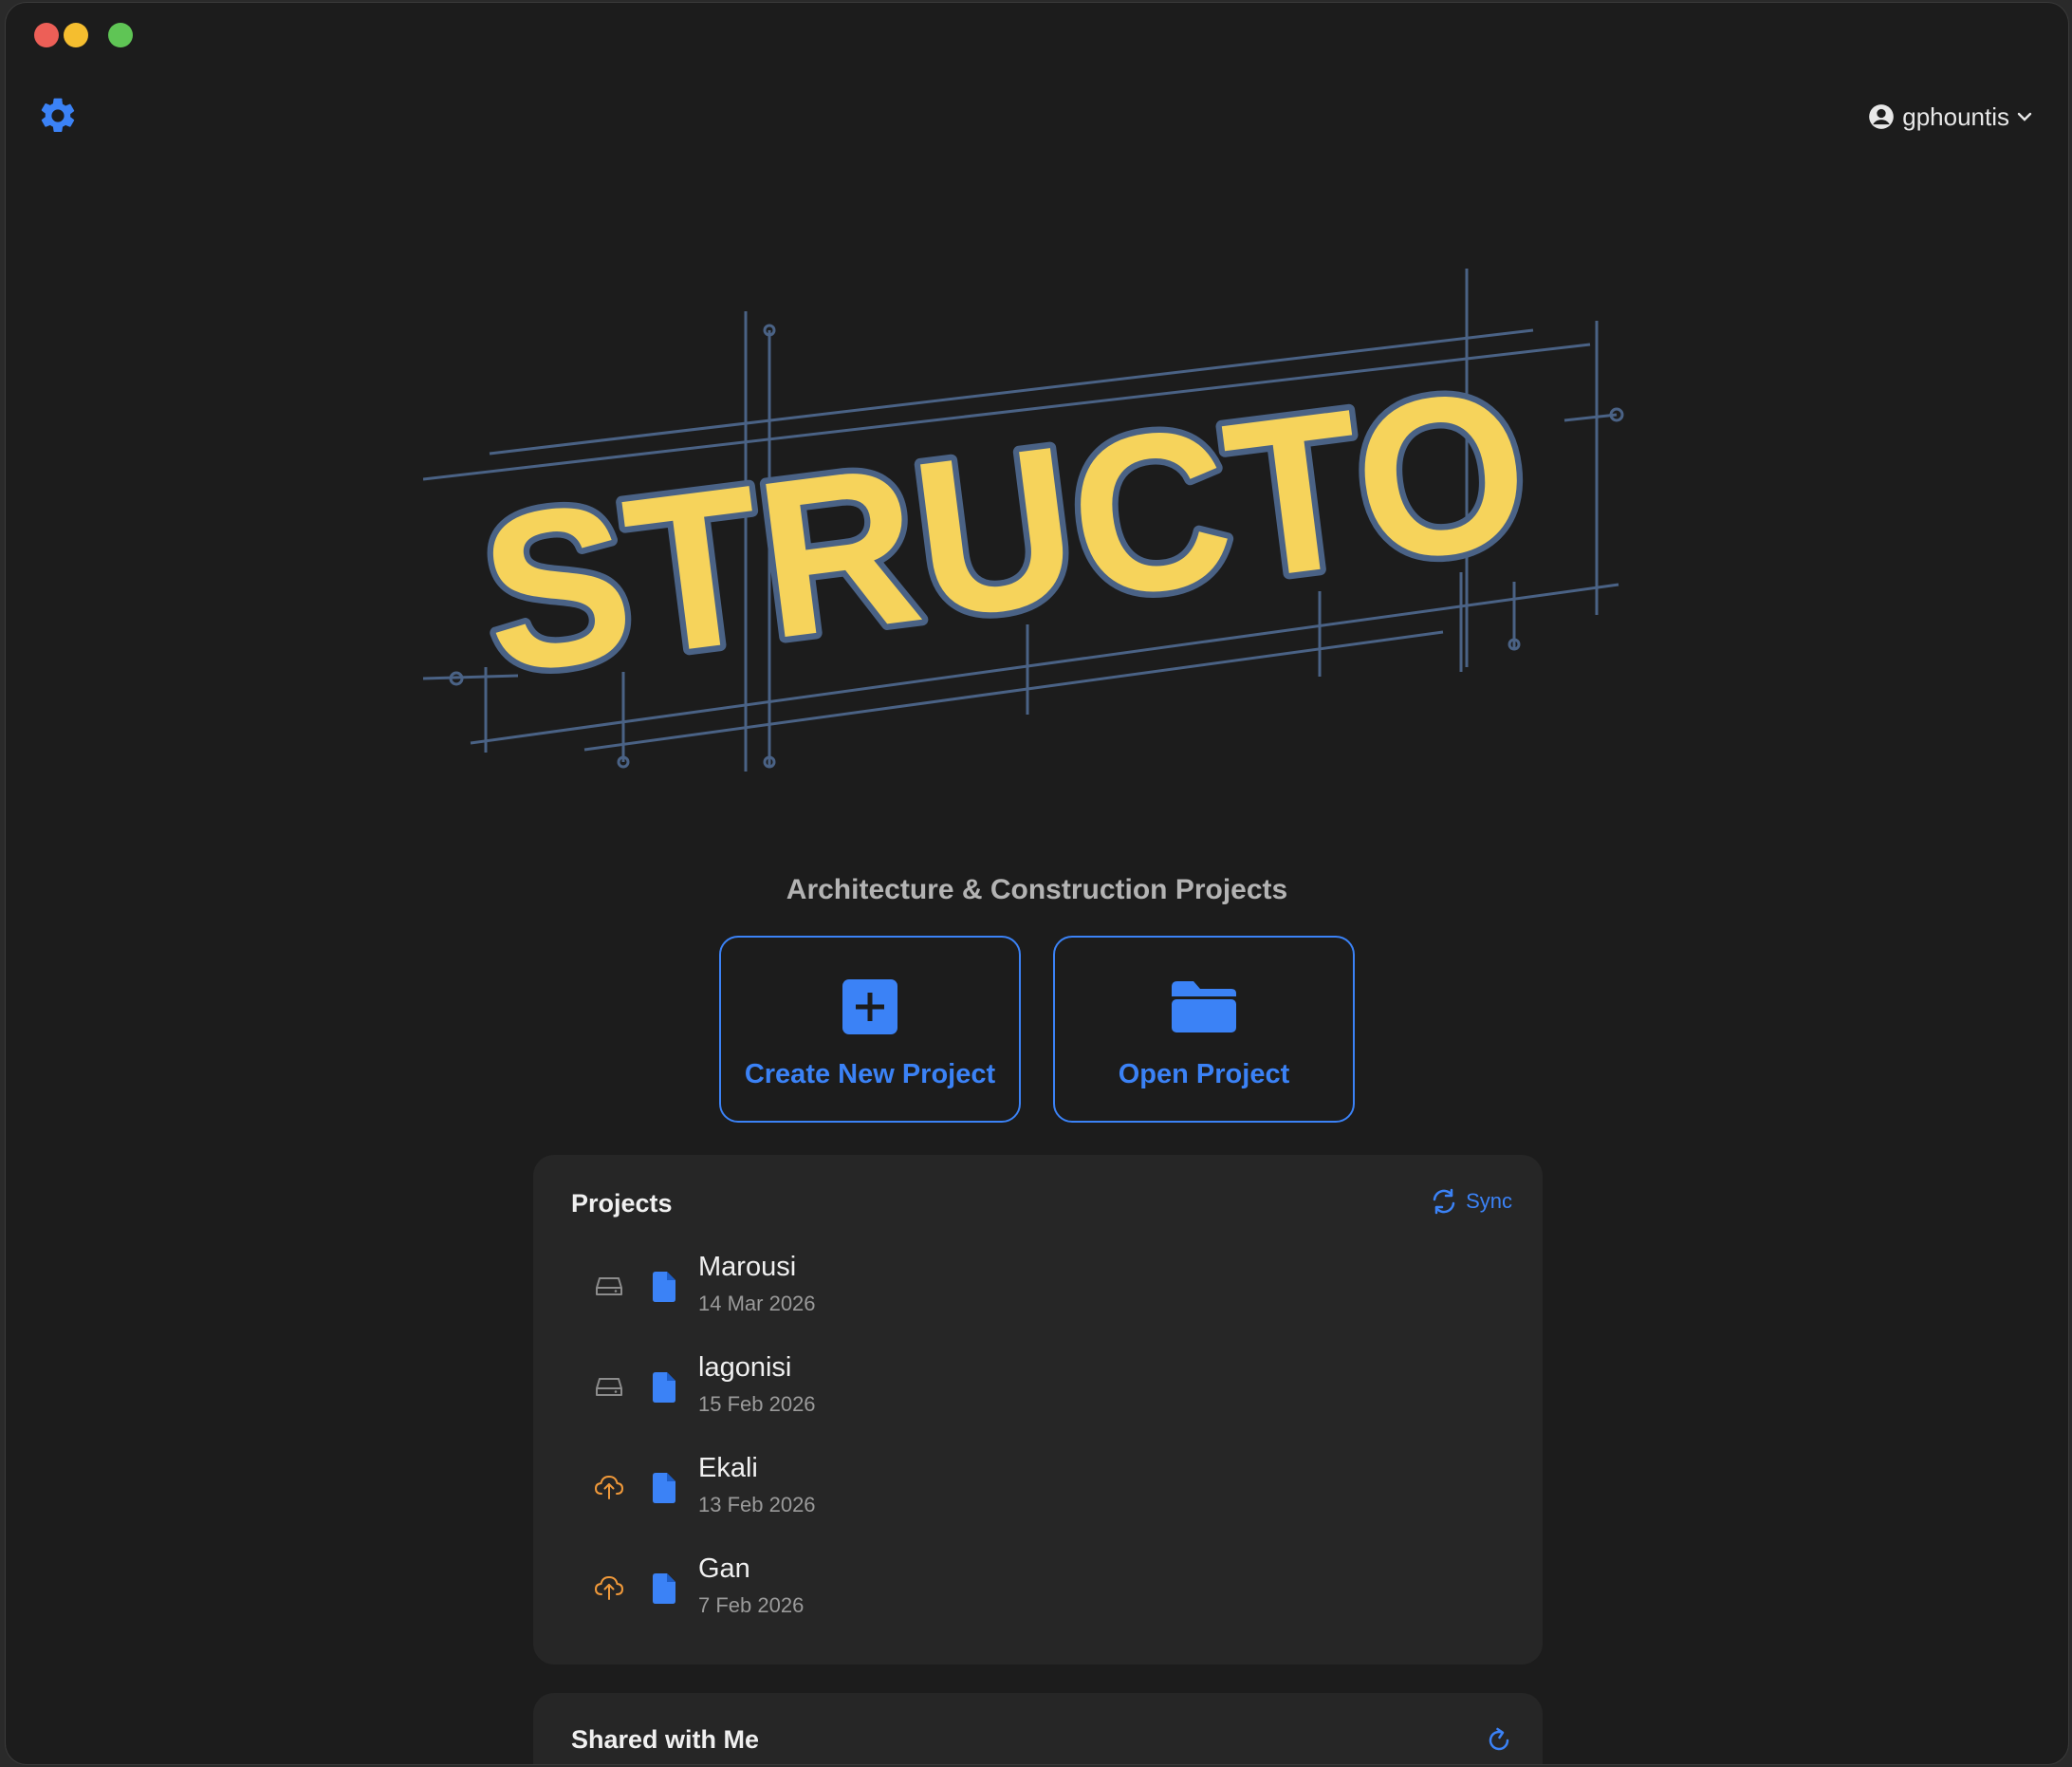  I want to click on project-row: Marousi 14 Mar 2026, so click(1038, 1300).